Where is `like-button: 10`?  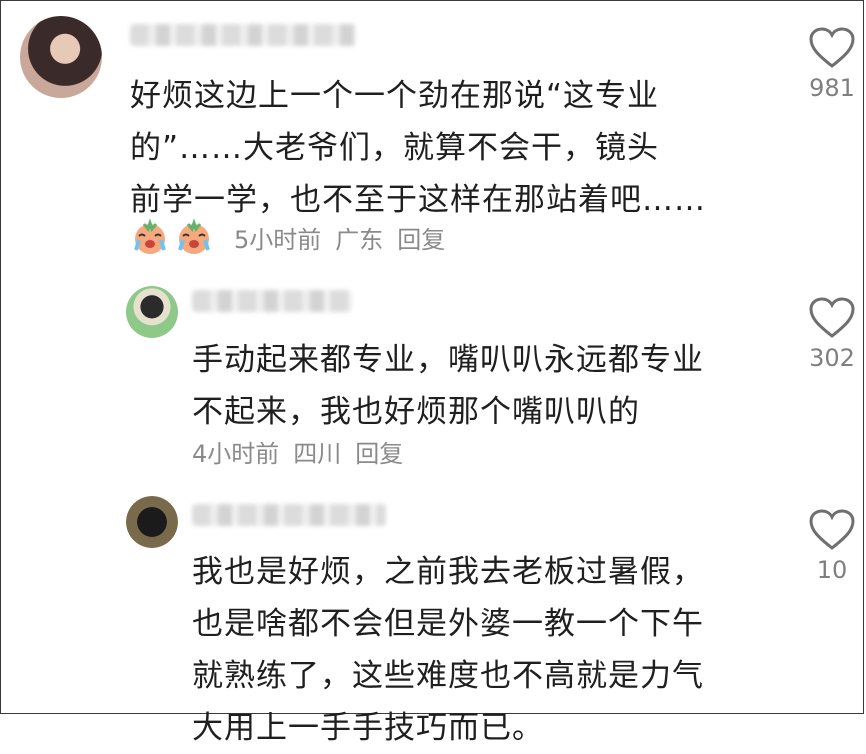
like-button: 10 is located at coordinates (832, 546).